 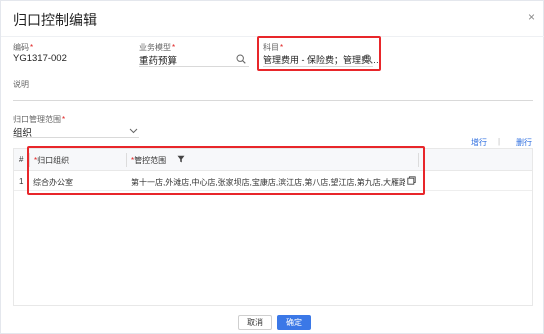 What do you see at coordinates (158, 60) in the screenshot?
I see `business-model-input: 重药预算` at bounding box center [158, 60].